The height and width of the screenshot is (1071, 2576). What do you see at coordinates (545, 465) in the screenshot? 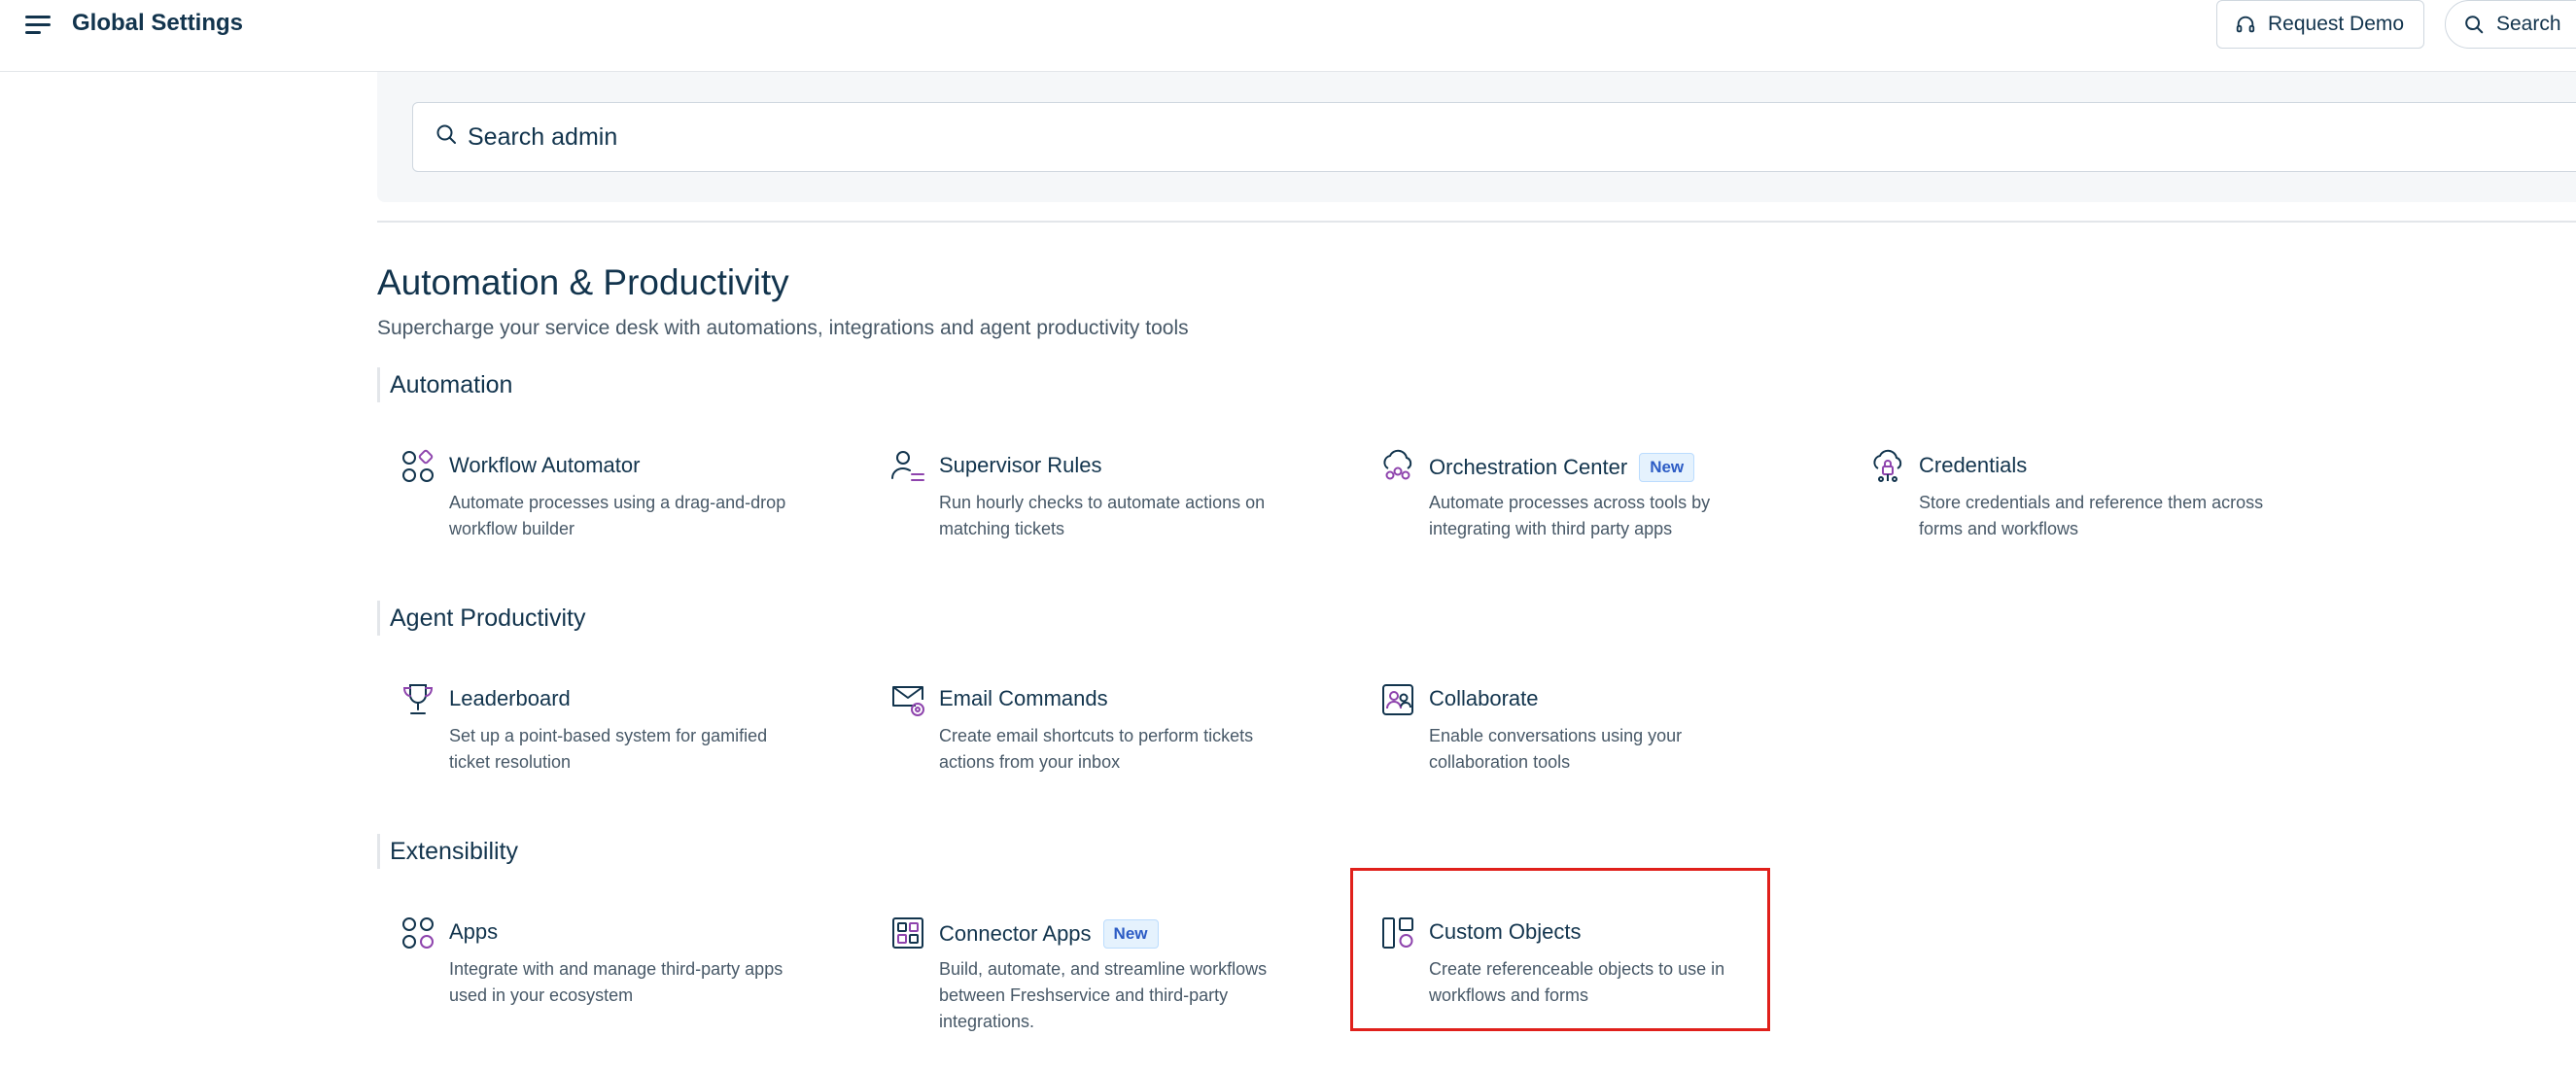
I see `card-title: Workflow Automator` at bounding box center [545, 465].